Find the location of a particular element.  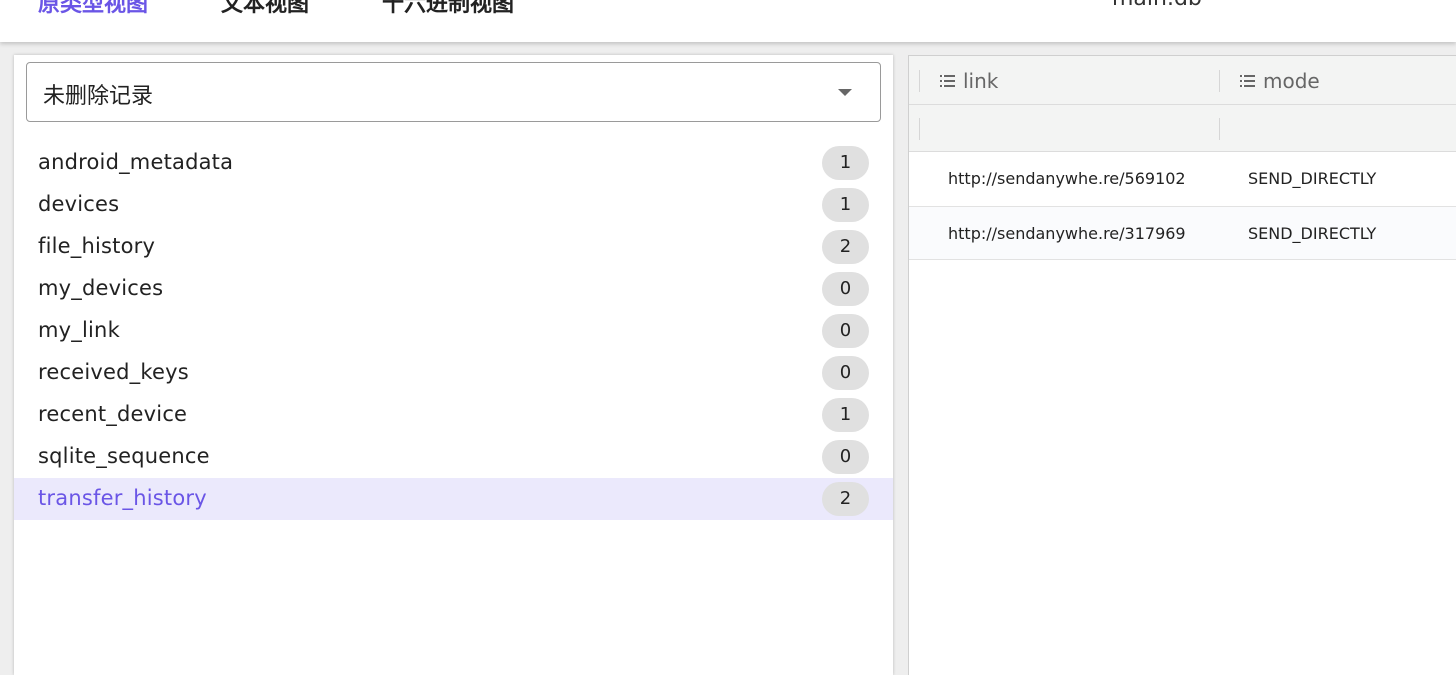

column-header-label: mode is located at coordinates (1291, 81).